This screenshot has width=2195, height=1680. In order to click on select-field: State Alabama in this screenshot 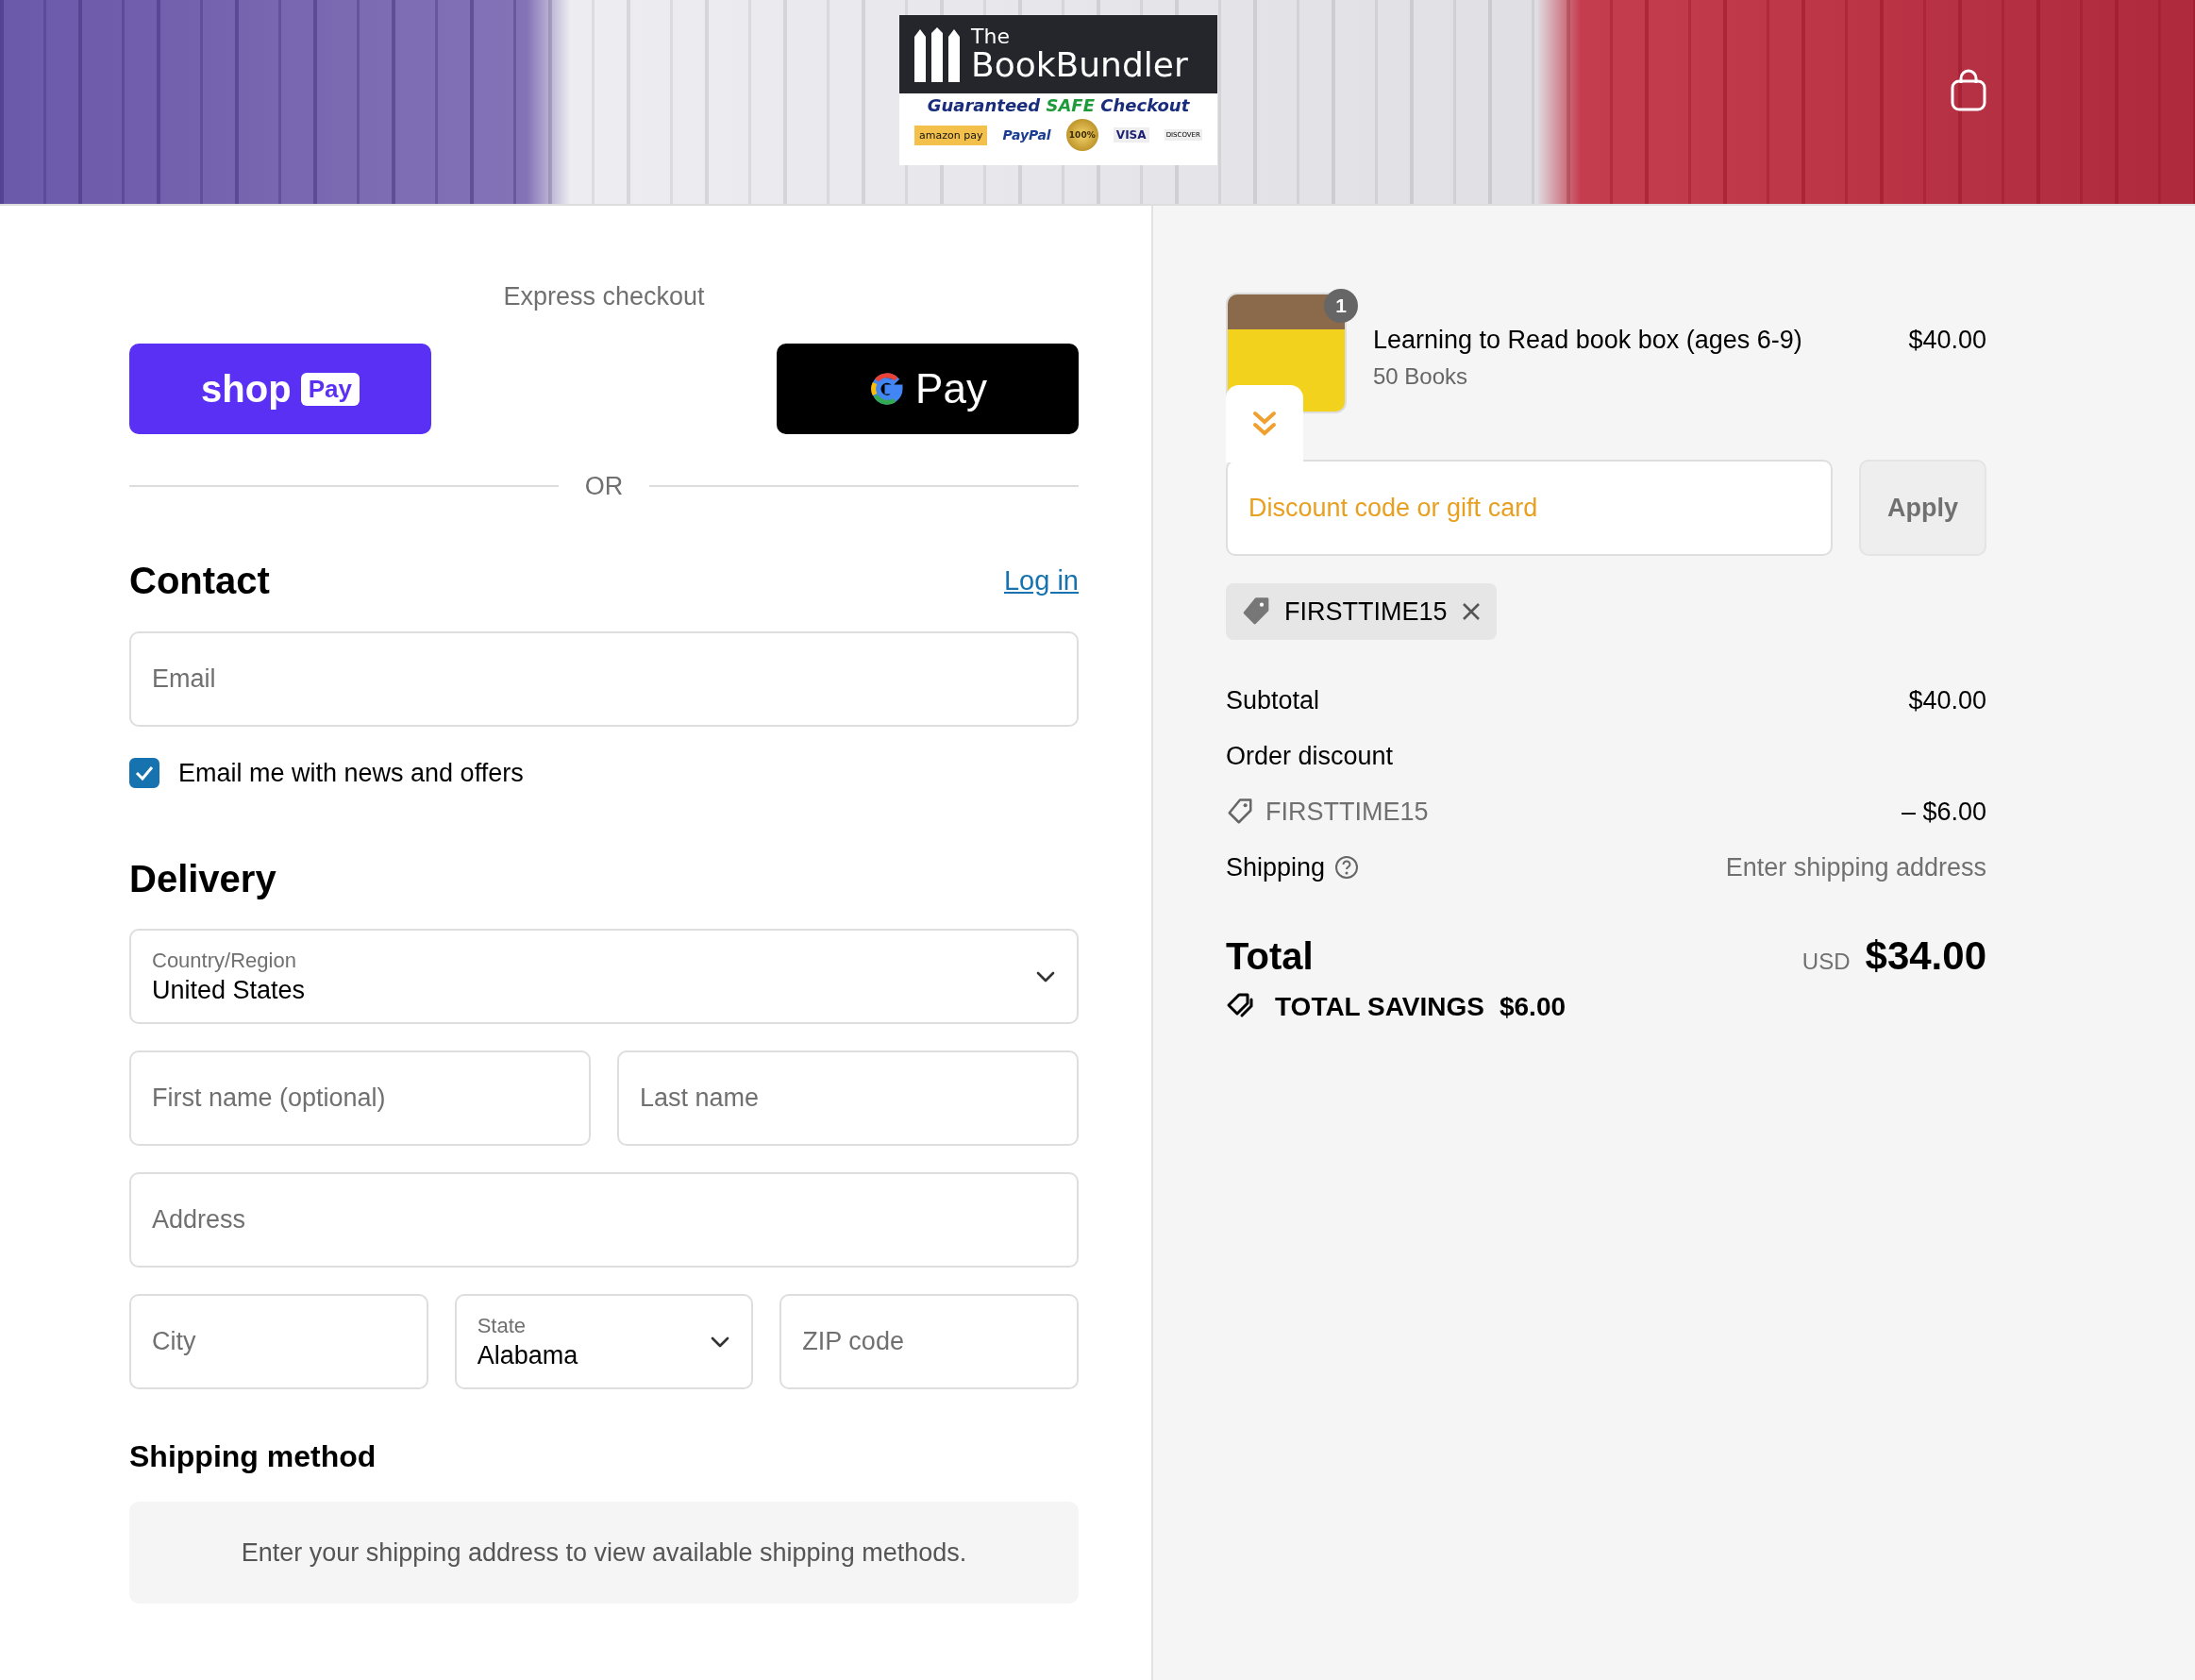, I will do `click(604, 1341)`.